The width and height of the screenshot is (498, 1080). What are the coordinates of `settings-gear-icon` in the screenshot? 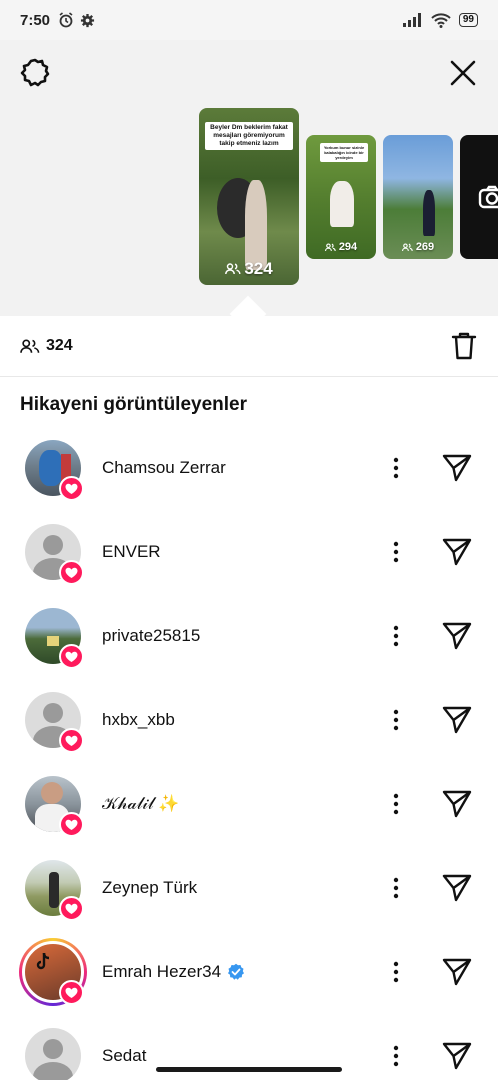 It's located at (87, 20).